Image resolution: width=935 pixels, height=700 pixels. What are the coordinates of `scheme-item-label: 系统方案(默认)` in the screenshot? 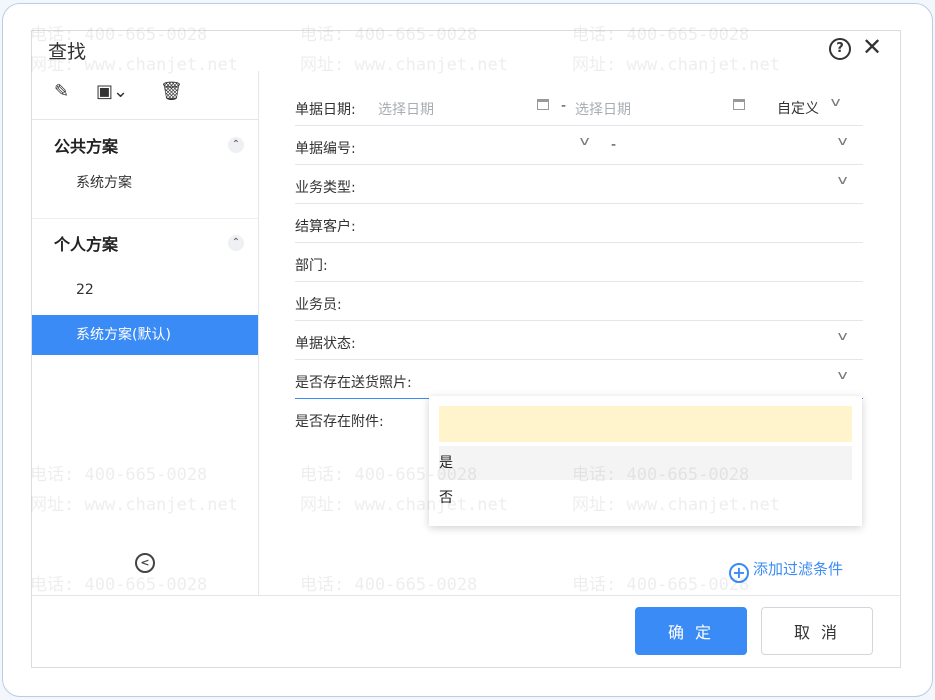 It's located at (123, 335).